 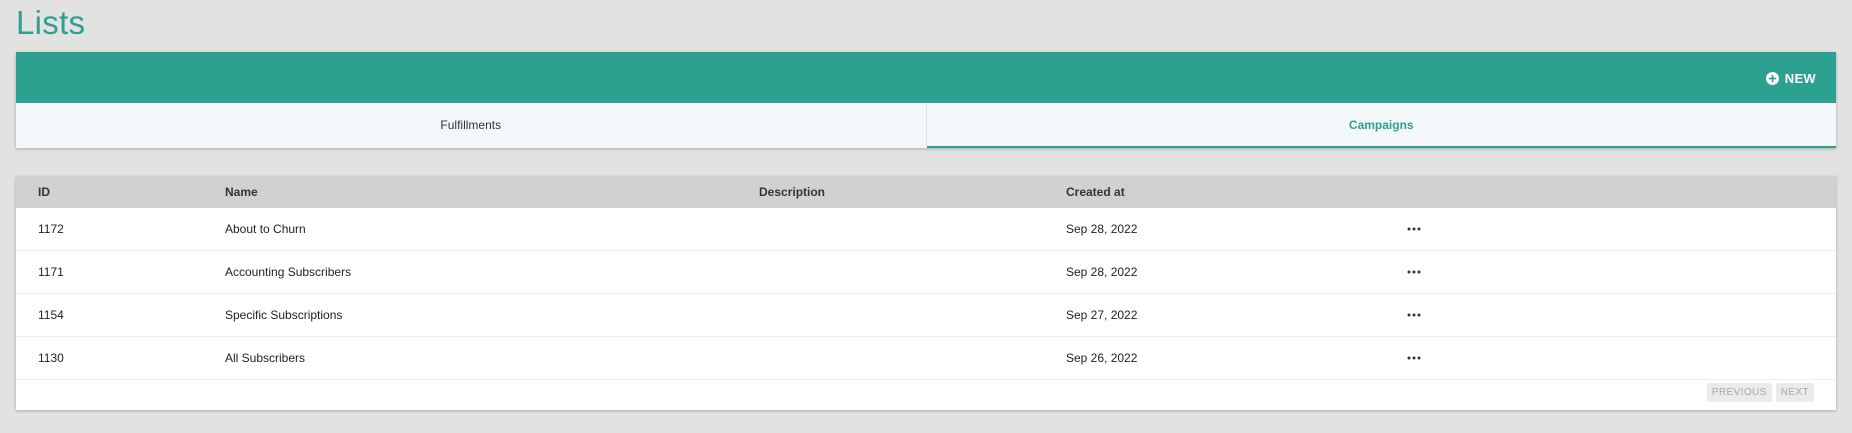 What do you see at coordinates (1794, 392) in the screenshot?
I see `next-page-button: NEXT` at bounding box center [1794, 392].